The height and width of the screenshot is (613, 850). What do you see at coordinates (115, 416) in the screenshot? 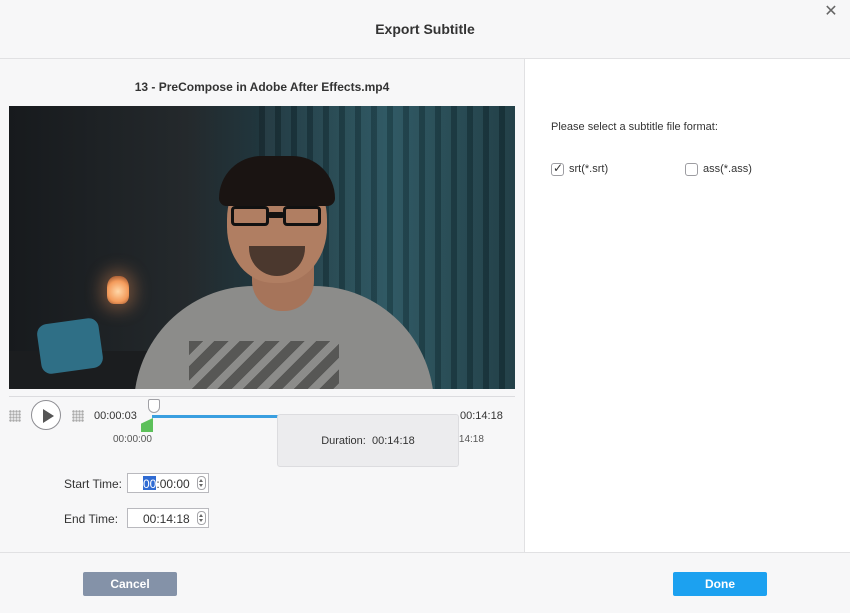
I see `current-time: 00:00:03` at bounding box center [115, 416].